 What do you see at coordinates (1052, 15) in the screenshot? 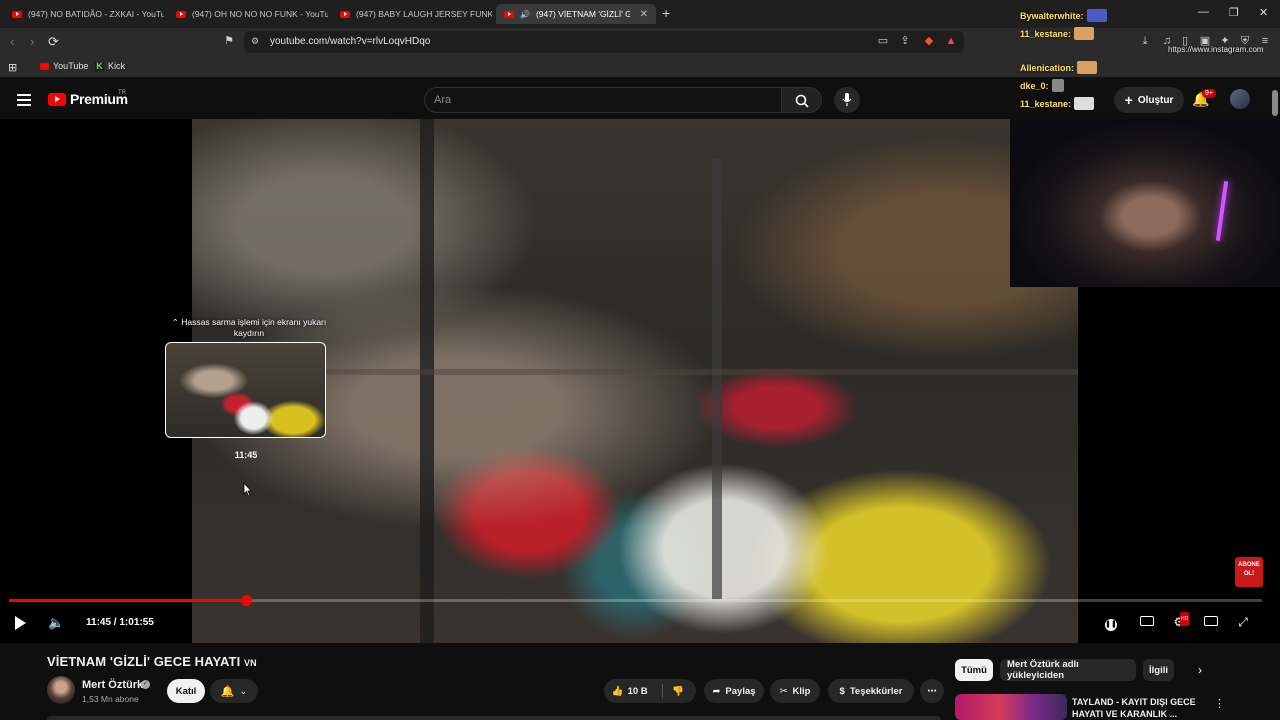
I see `chat-username: Bywalterwhite:` at bounding box center [1052, 15].